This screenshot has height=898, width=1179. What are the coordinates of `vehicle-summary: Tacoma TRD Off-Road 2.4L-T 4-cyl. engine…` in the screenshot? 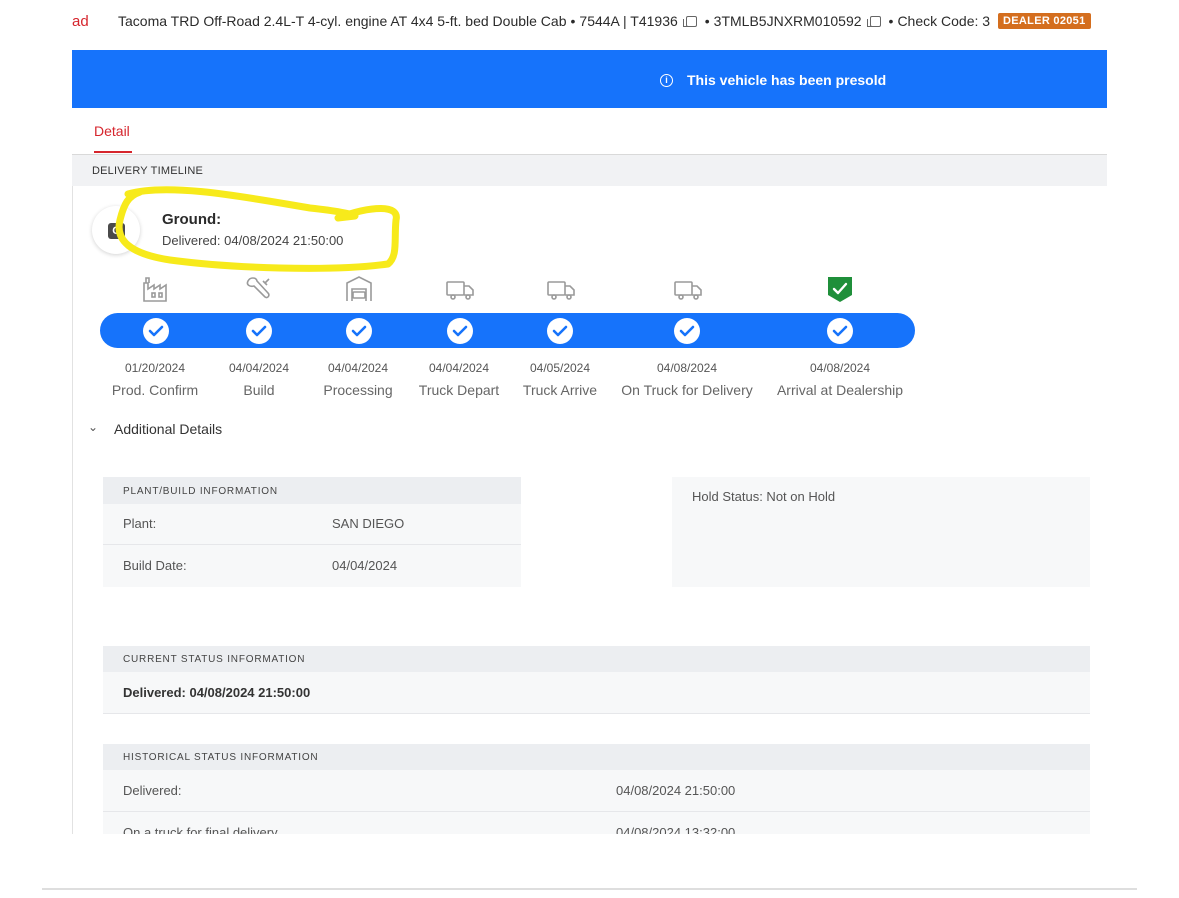 It's located at (604, 21).